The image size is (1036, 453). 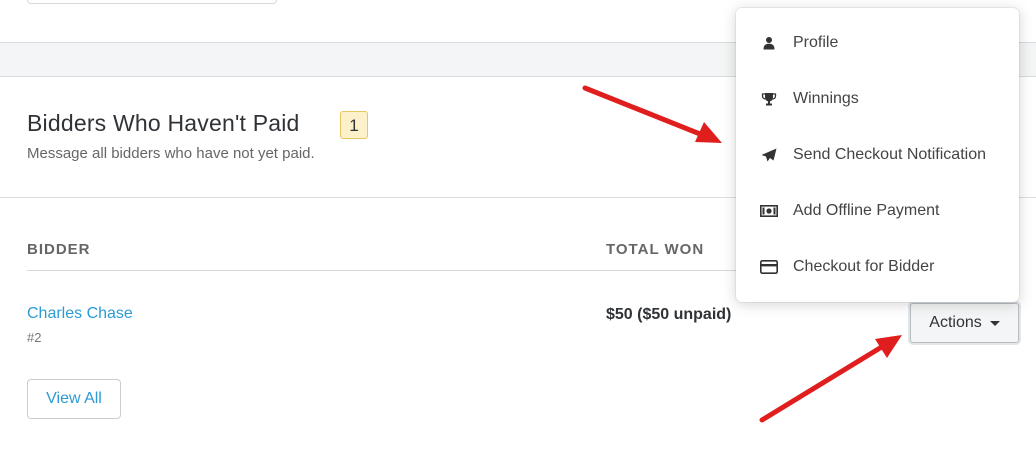 What do you see at coordinates (816, 42) in the screenshot?
I see `menu-item-label: Profile` at bounding box center [816, 42].